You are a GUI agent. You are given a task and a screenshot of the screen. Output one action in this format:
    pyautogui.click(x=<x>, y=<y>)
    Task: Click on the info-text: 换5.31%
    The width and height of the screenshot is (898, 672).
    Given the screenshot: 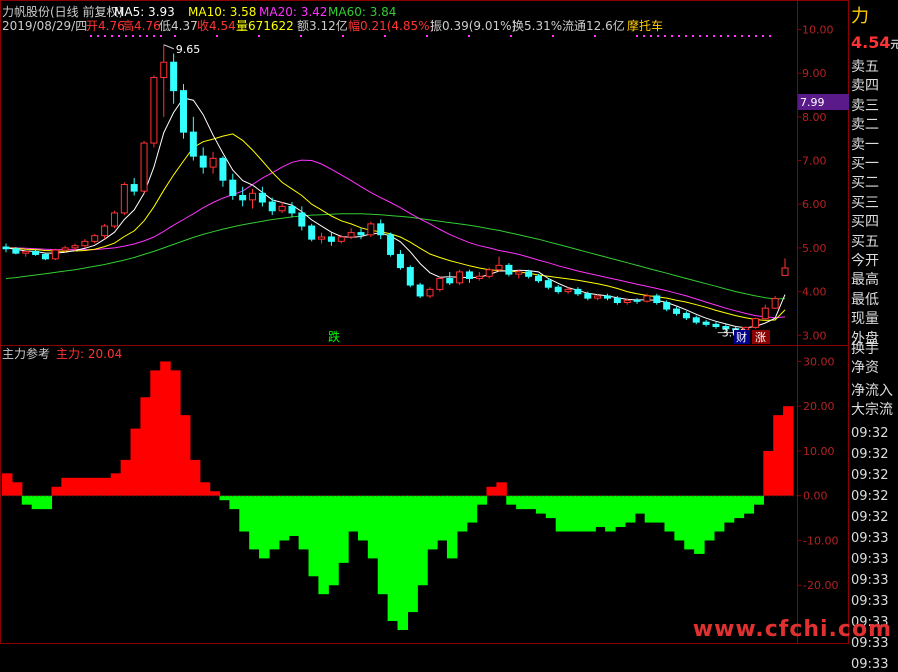 What is the action you would take?
    pyautogui.click(x=537, y=26)
    